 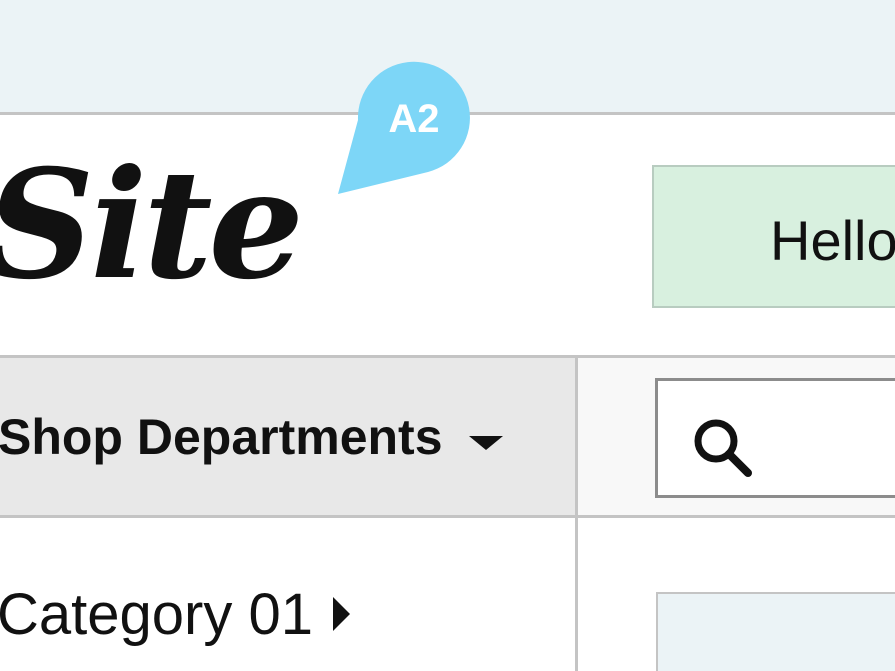 What do you see at coordinates (486, 443) in the screenshot?
I see `chevron-down-icon` at bounding box center [486, 443].